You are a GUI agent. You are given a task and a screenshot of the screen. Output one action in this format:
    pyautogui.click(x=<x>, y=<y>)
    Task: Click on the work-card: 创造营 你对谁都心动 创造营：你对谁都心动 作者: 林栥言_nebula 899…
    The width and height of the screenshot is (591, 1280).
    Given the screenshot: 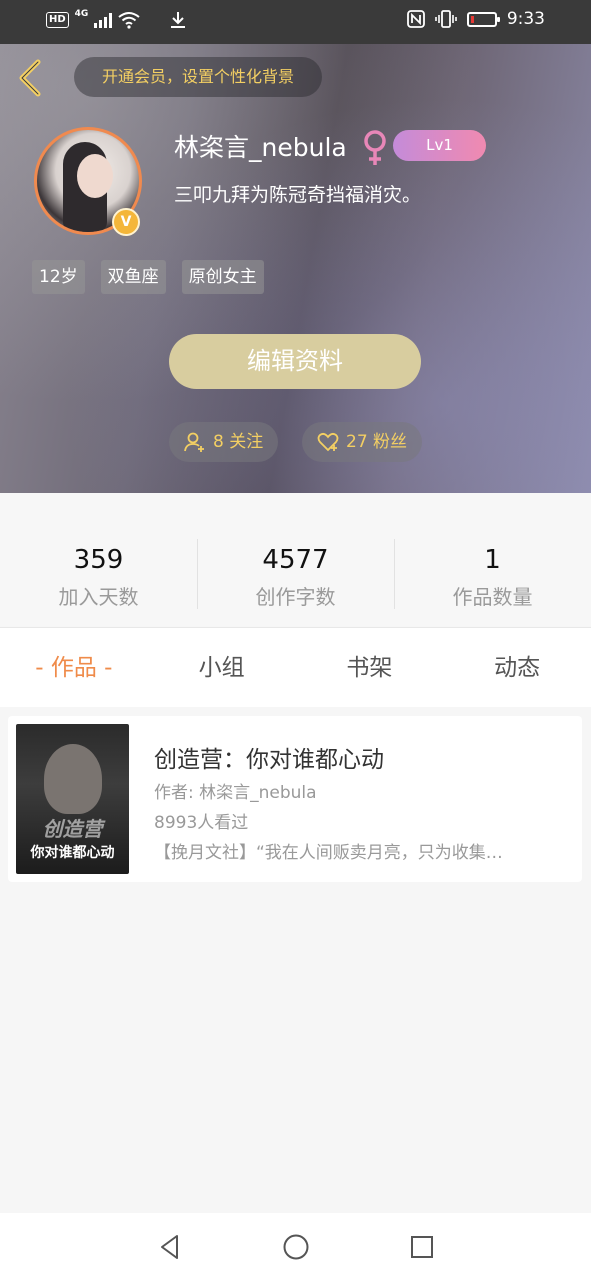 What is the action you would take?
    pyautogui.click(x=295, y=799)
    